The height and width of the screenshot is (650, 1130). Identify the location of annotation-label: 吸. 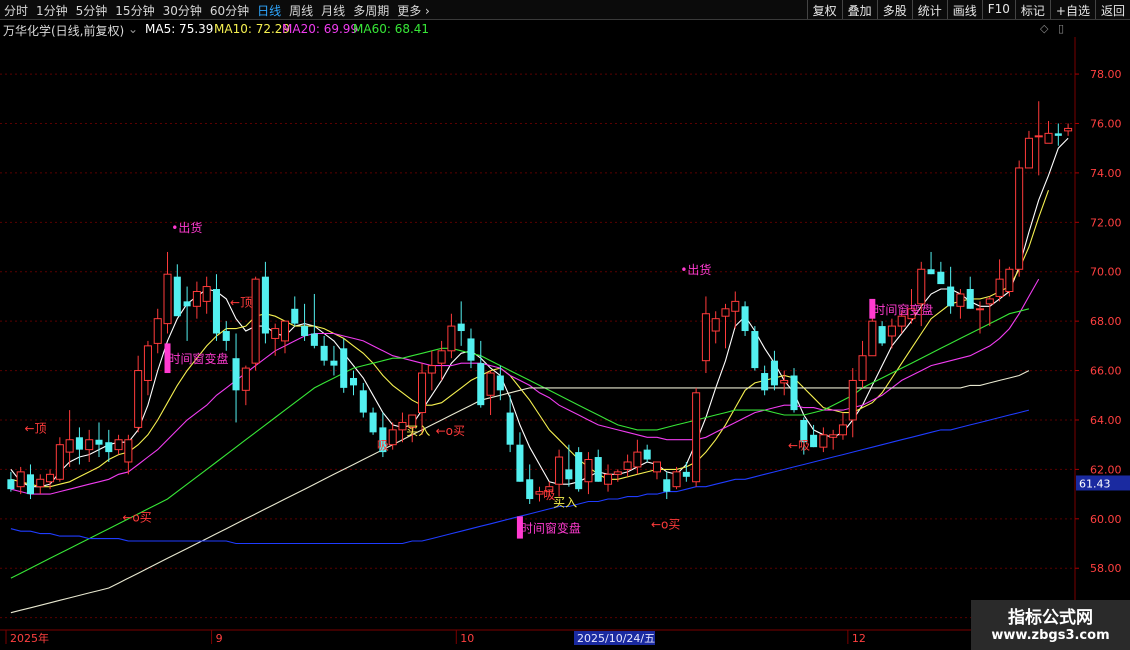
(383, 446).